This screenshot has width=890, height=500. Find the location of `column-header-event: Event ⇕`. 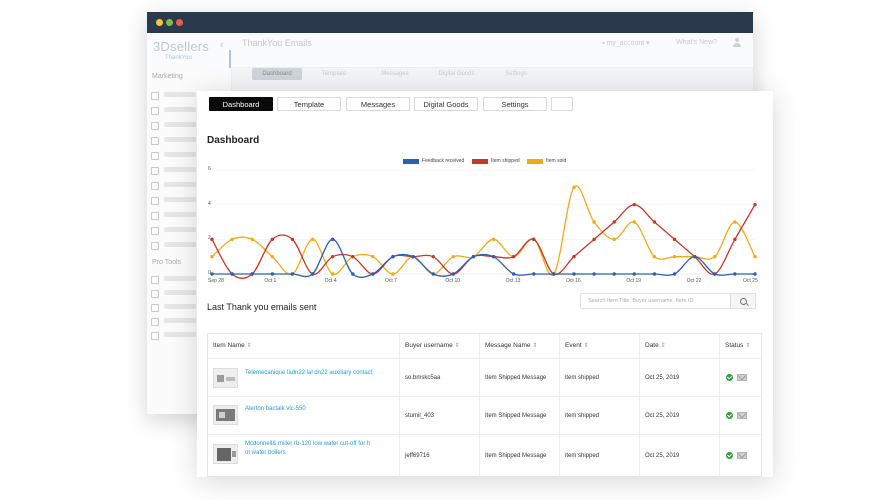

column-header-event: Event ⇕ is located at coordinates (600, 346).